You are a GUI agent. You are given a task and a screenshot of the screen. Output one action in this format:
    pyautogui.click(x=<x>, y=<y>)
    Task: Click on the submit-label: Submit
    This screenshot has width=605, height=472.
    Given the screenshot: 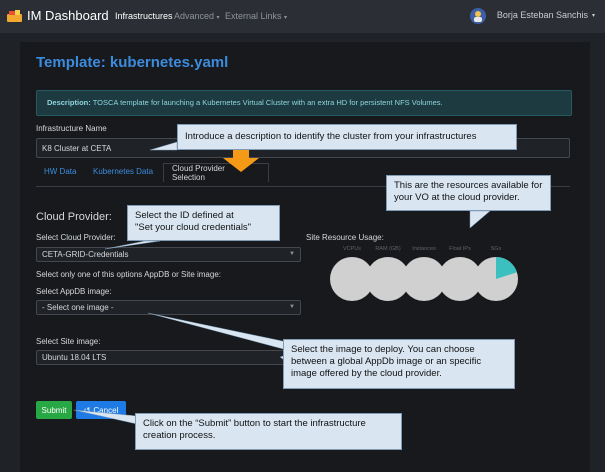 What is the action you would take?
    pyautogui.click(x=54, y=410)
    